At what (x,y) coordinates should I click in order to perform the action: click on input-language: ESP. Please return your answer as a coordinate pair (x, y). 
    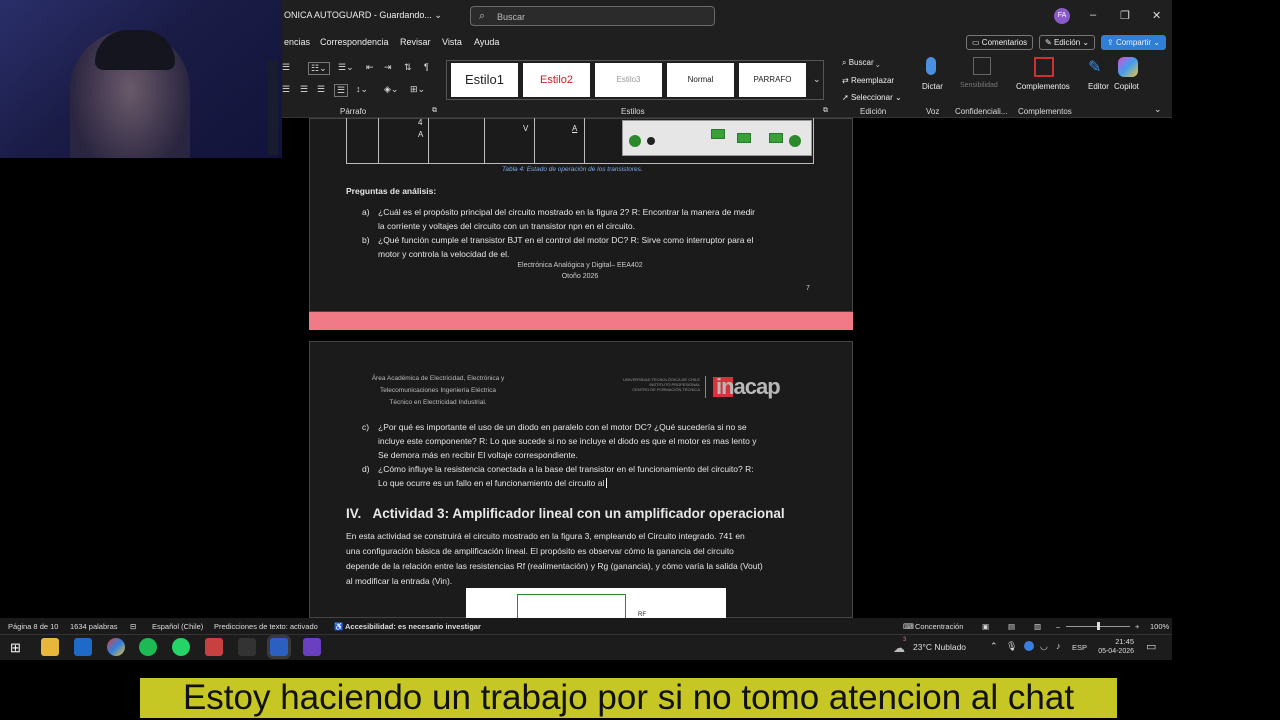
    Looking at the image, I should click on (1079, 647).